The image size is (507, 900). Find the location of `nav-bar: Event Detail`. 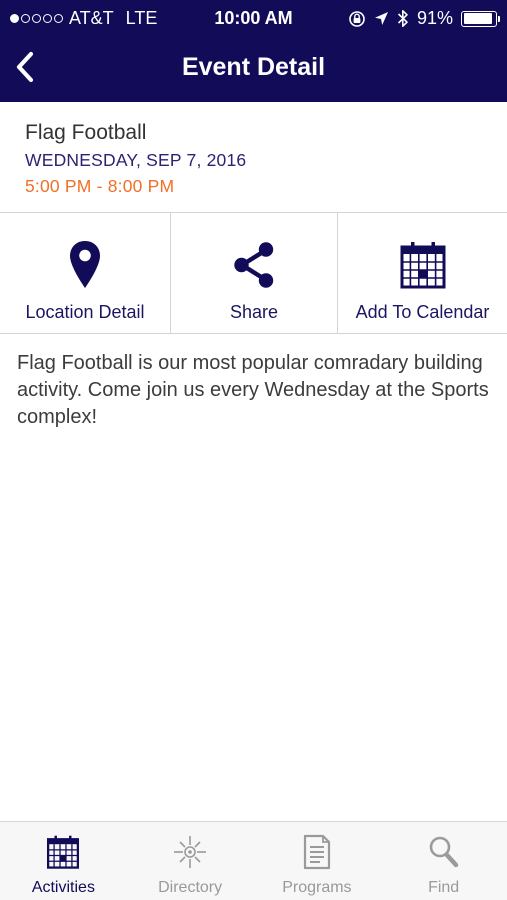

nav-bar: Event Detail is located at coordinates (253, 69).